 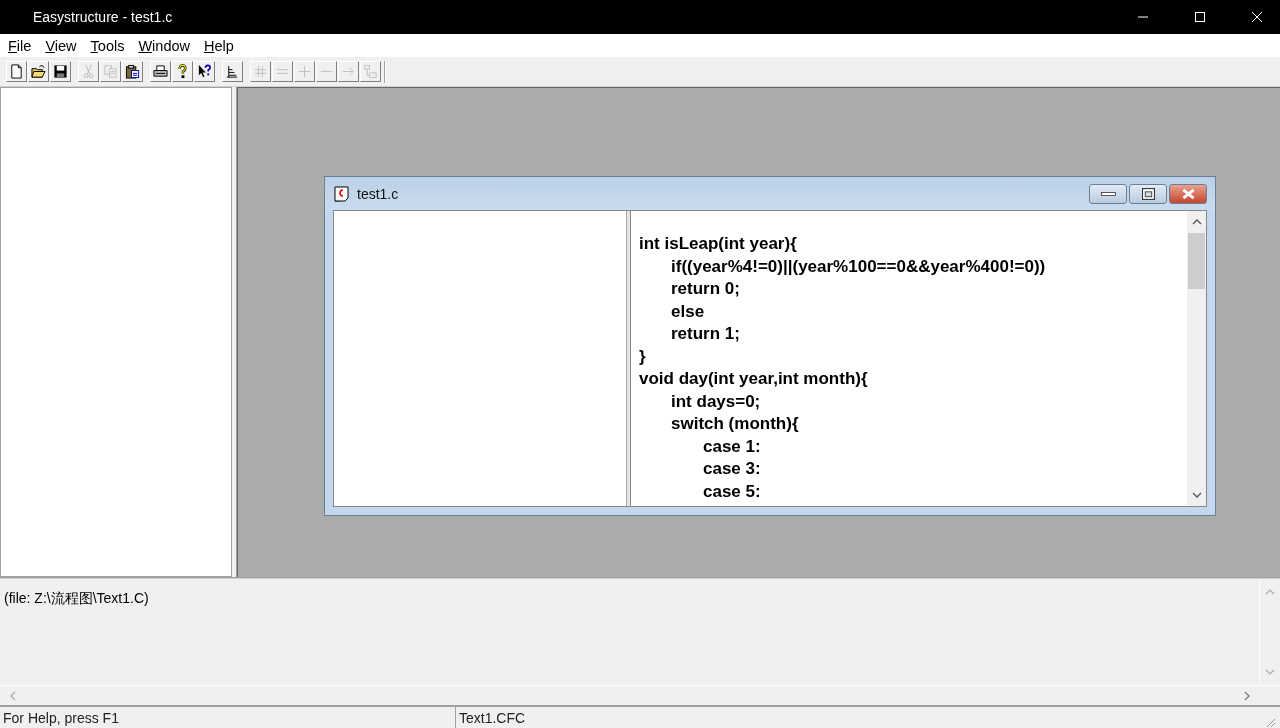 What do you see at coordinates (1247, 695) in the screenshot?
I see `scroll-right-icon` at bounding box center [1247, 695].